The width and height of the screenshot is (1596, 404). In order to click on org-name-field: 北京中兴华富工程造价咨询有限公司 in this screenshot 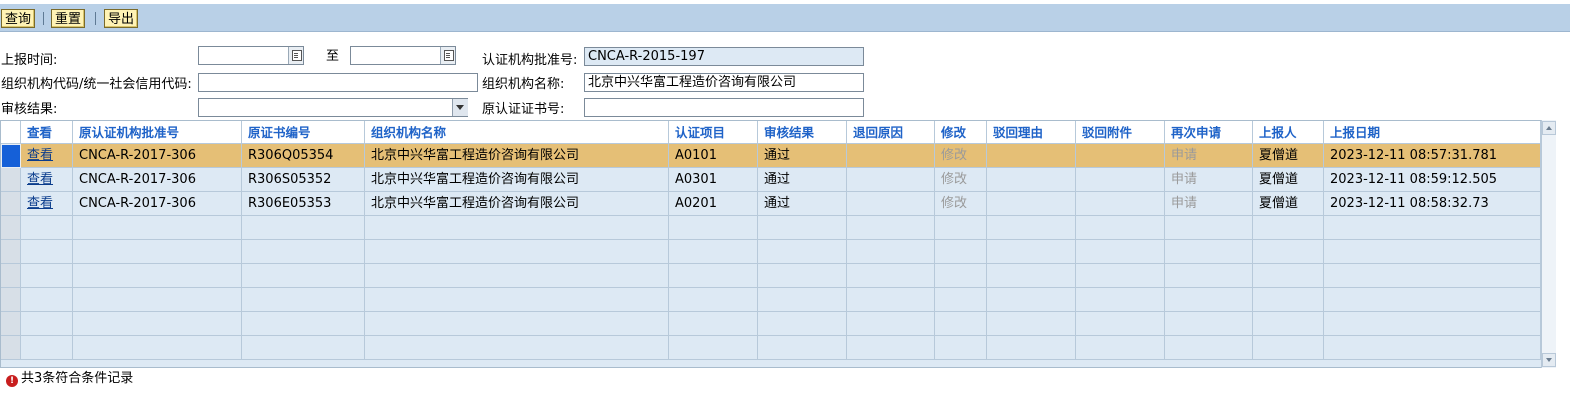, I will do `click(724, 82)`.